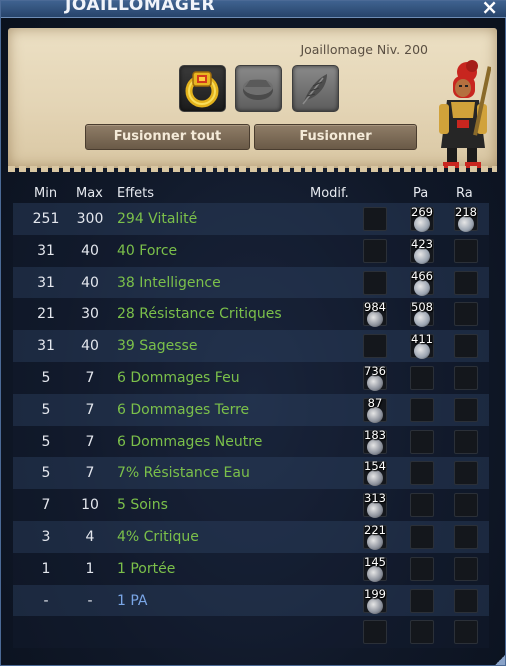  I want to click on fuse-all-button: Fusionner tout, so click(167, 137).